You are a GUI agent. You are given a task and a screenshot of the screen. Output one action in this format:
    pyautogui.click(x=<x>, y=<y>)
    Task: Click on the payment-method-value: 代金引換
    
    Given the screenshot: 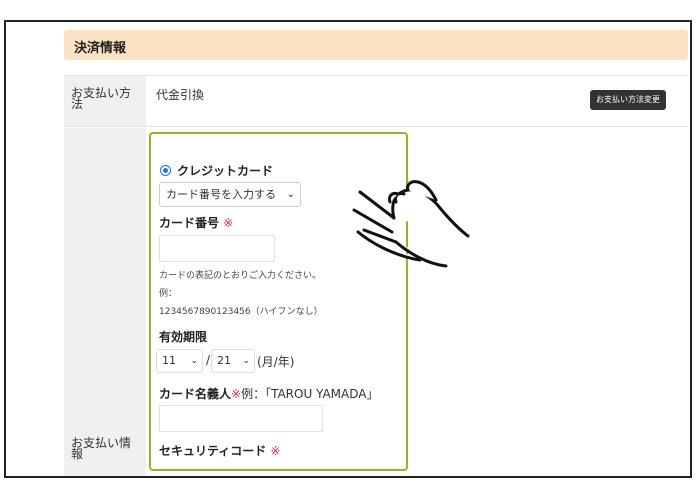 What is the action you would take?
    pyautogui.click(x=180, y=95)
    